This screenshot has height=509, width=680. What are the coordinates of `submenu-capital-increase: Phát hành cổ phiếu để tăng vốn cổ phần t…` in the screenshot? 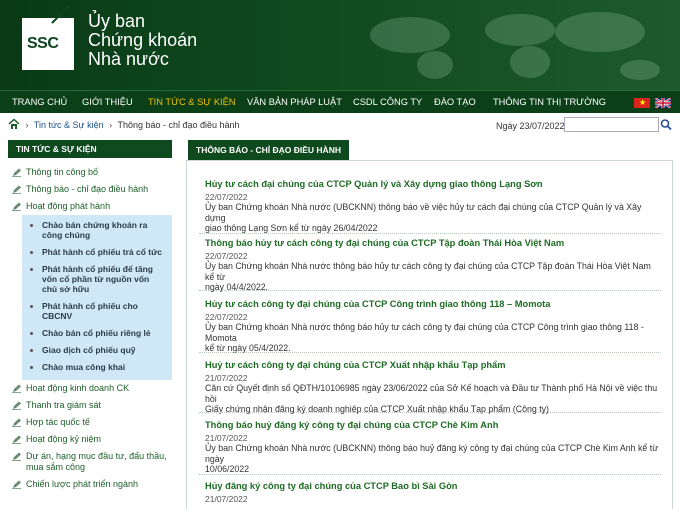 It's located at (97, 279).